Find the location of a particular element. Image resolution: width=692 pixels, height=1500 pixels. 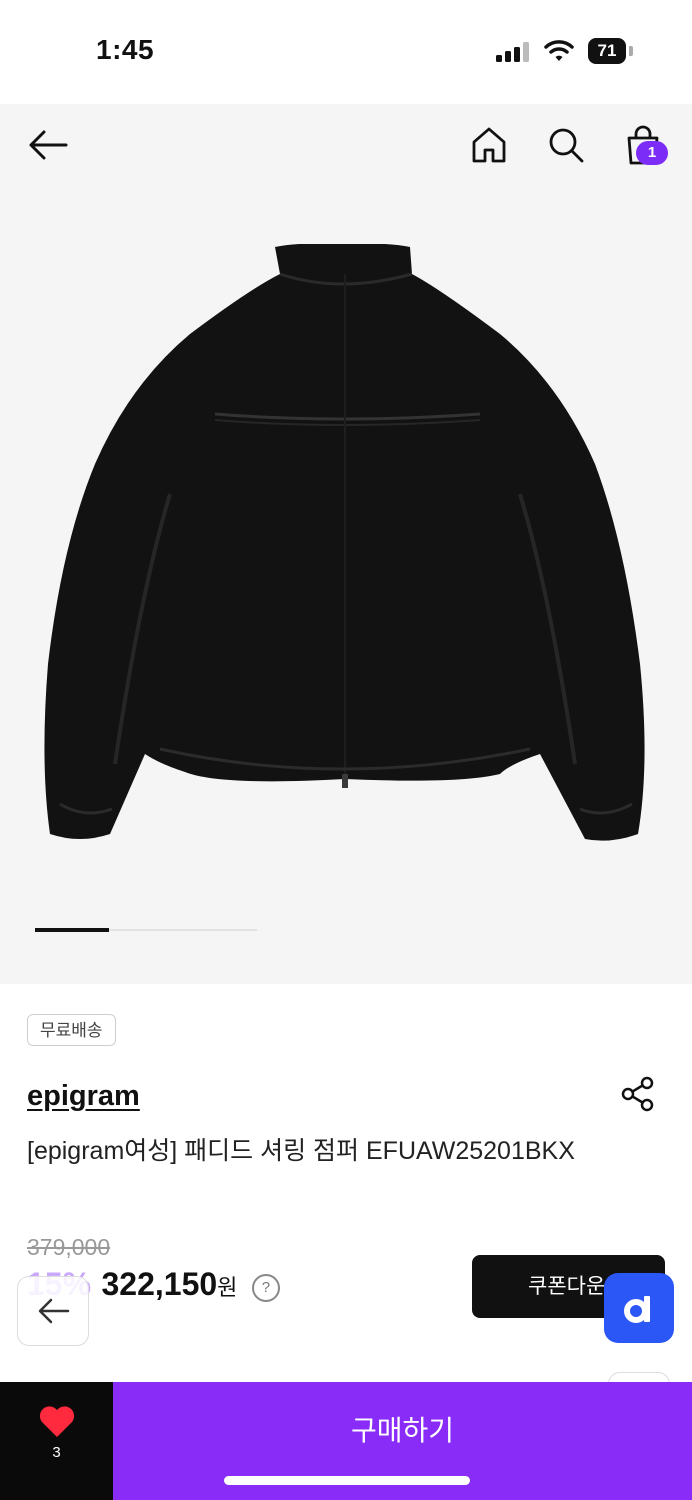

floating-back-button is located at coordinates (53, 1311).